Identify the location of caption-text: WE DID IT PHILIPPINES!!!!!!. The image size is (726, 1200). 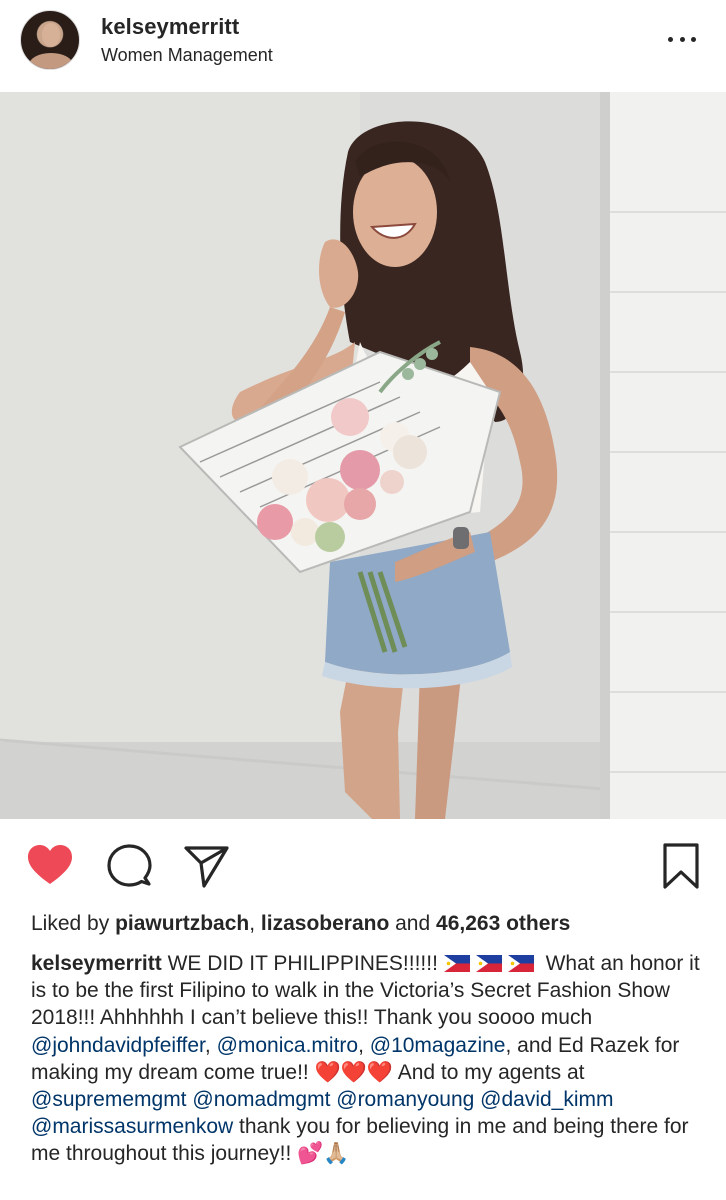
(302, 963).